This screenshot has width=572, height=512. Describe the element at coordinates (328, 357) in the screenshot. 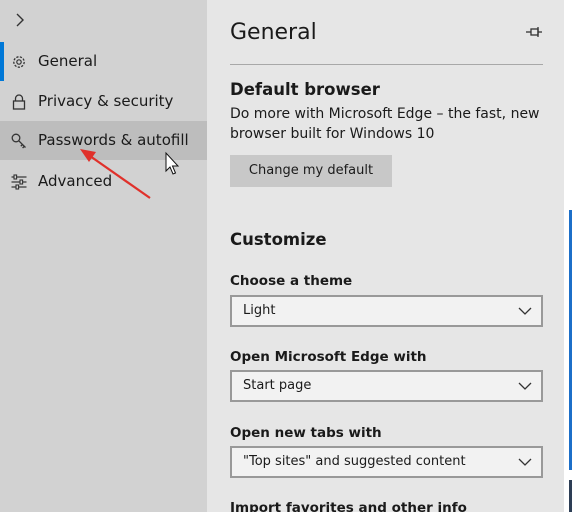

I see `open-with-label: Open Microsoft Edge with` at that location.